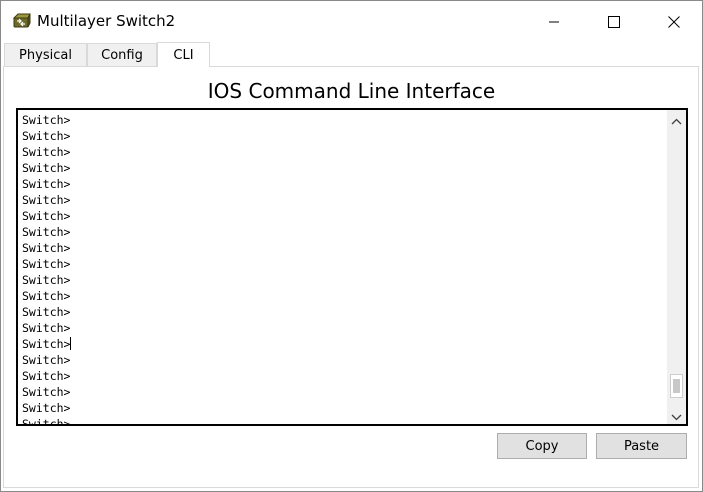 This screenshot has height=492, width=703. I want to click on minimize-button, so click(554, 21).